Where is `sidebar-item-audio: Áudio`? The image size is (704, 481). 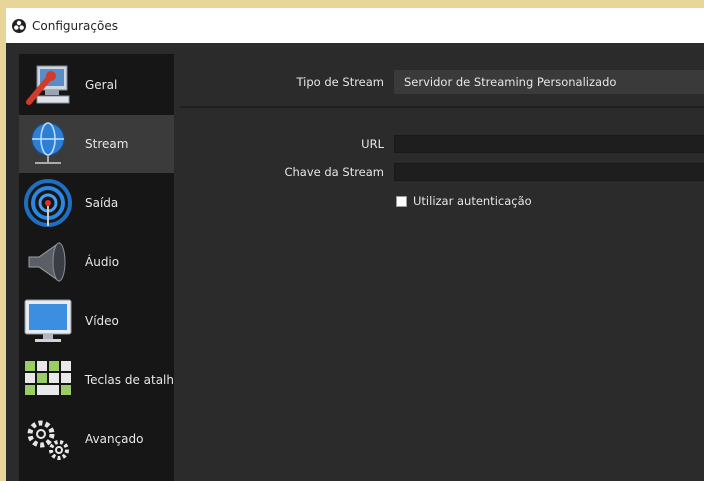 sidebar-item-audio: Áudio is located at coordinates (96, 262).